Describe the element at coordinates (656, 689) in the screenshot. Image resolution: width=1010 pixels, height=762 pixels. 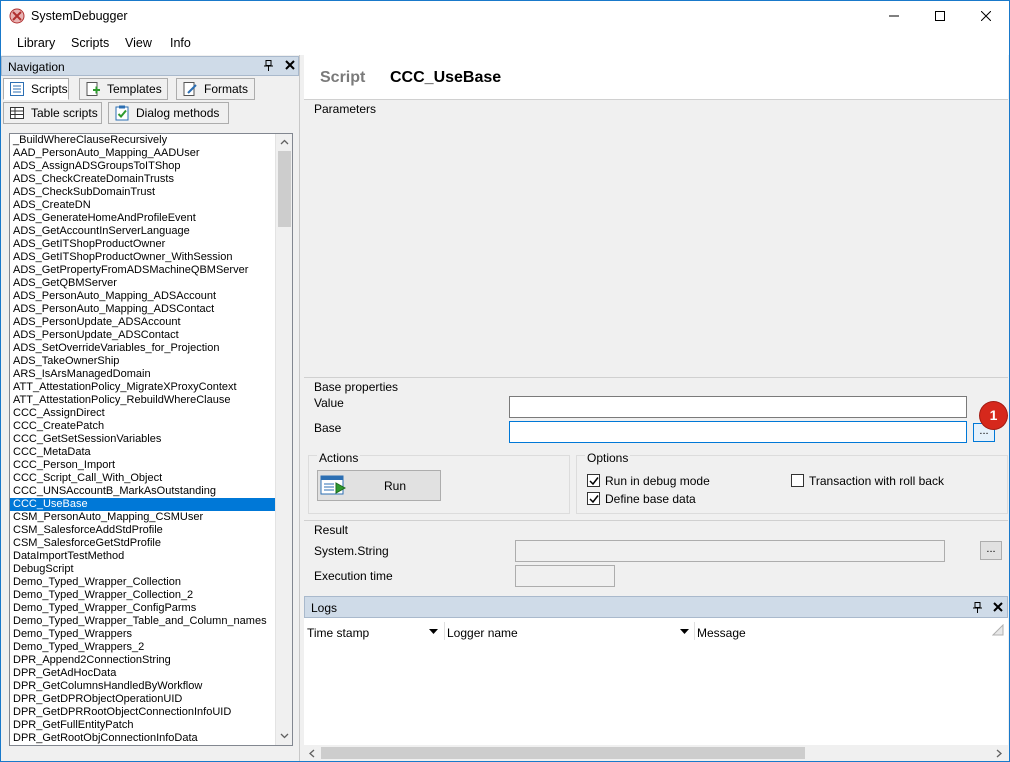
I see `logs-grid: Time stamp Logger name Message` at that location.